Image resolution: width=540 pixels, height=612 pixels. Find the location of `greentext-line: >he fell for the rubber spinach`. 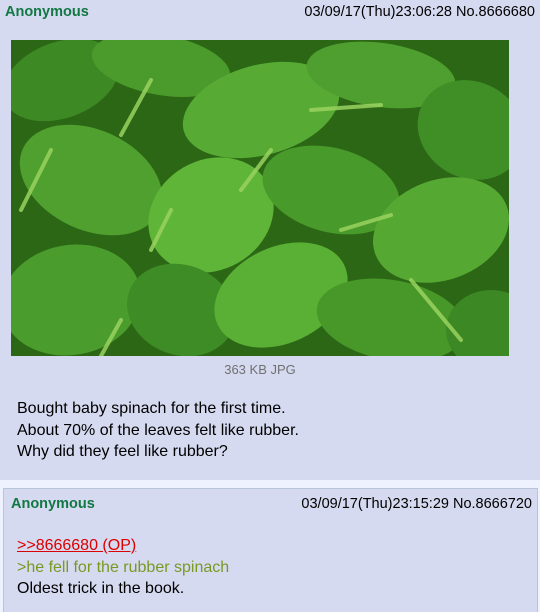

greentext-line: >he fell for the rubber spinach is located at coordinates (123, 567).